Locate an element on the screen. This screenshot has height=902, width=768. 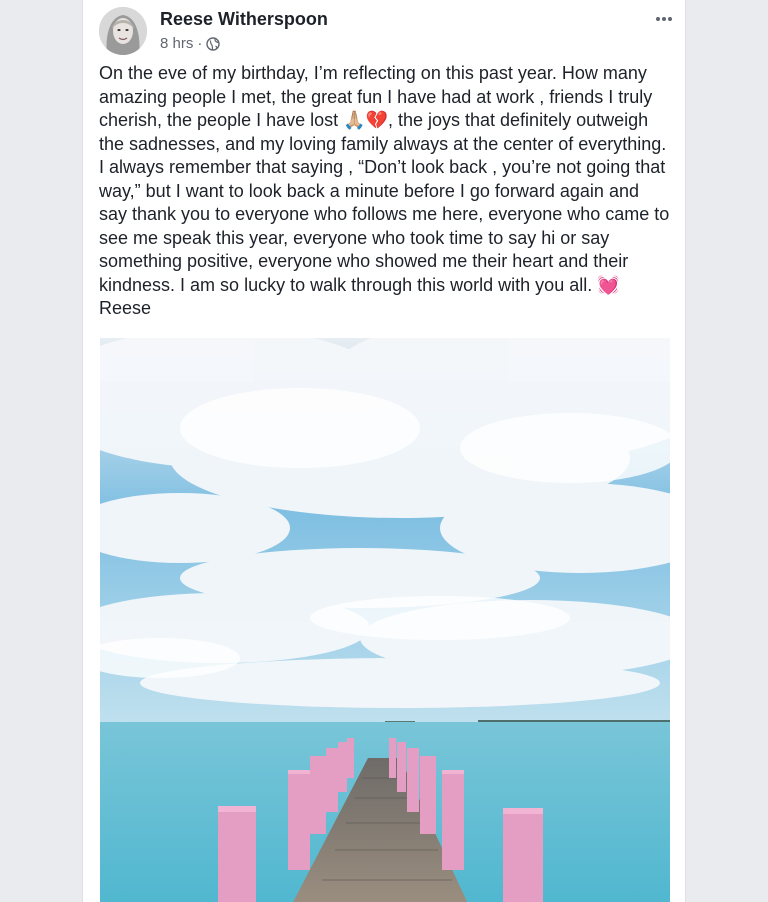
post-timestamp: 8 hrs is located at coordinates (176, 43).